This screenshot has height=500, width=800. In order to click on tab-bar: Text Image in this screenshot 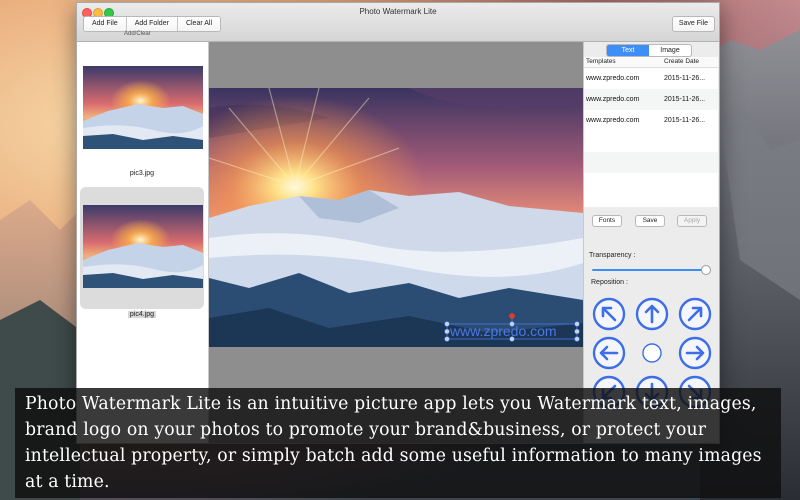, I will do `click(649, 50)`.